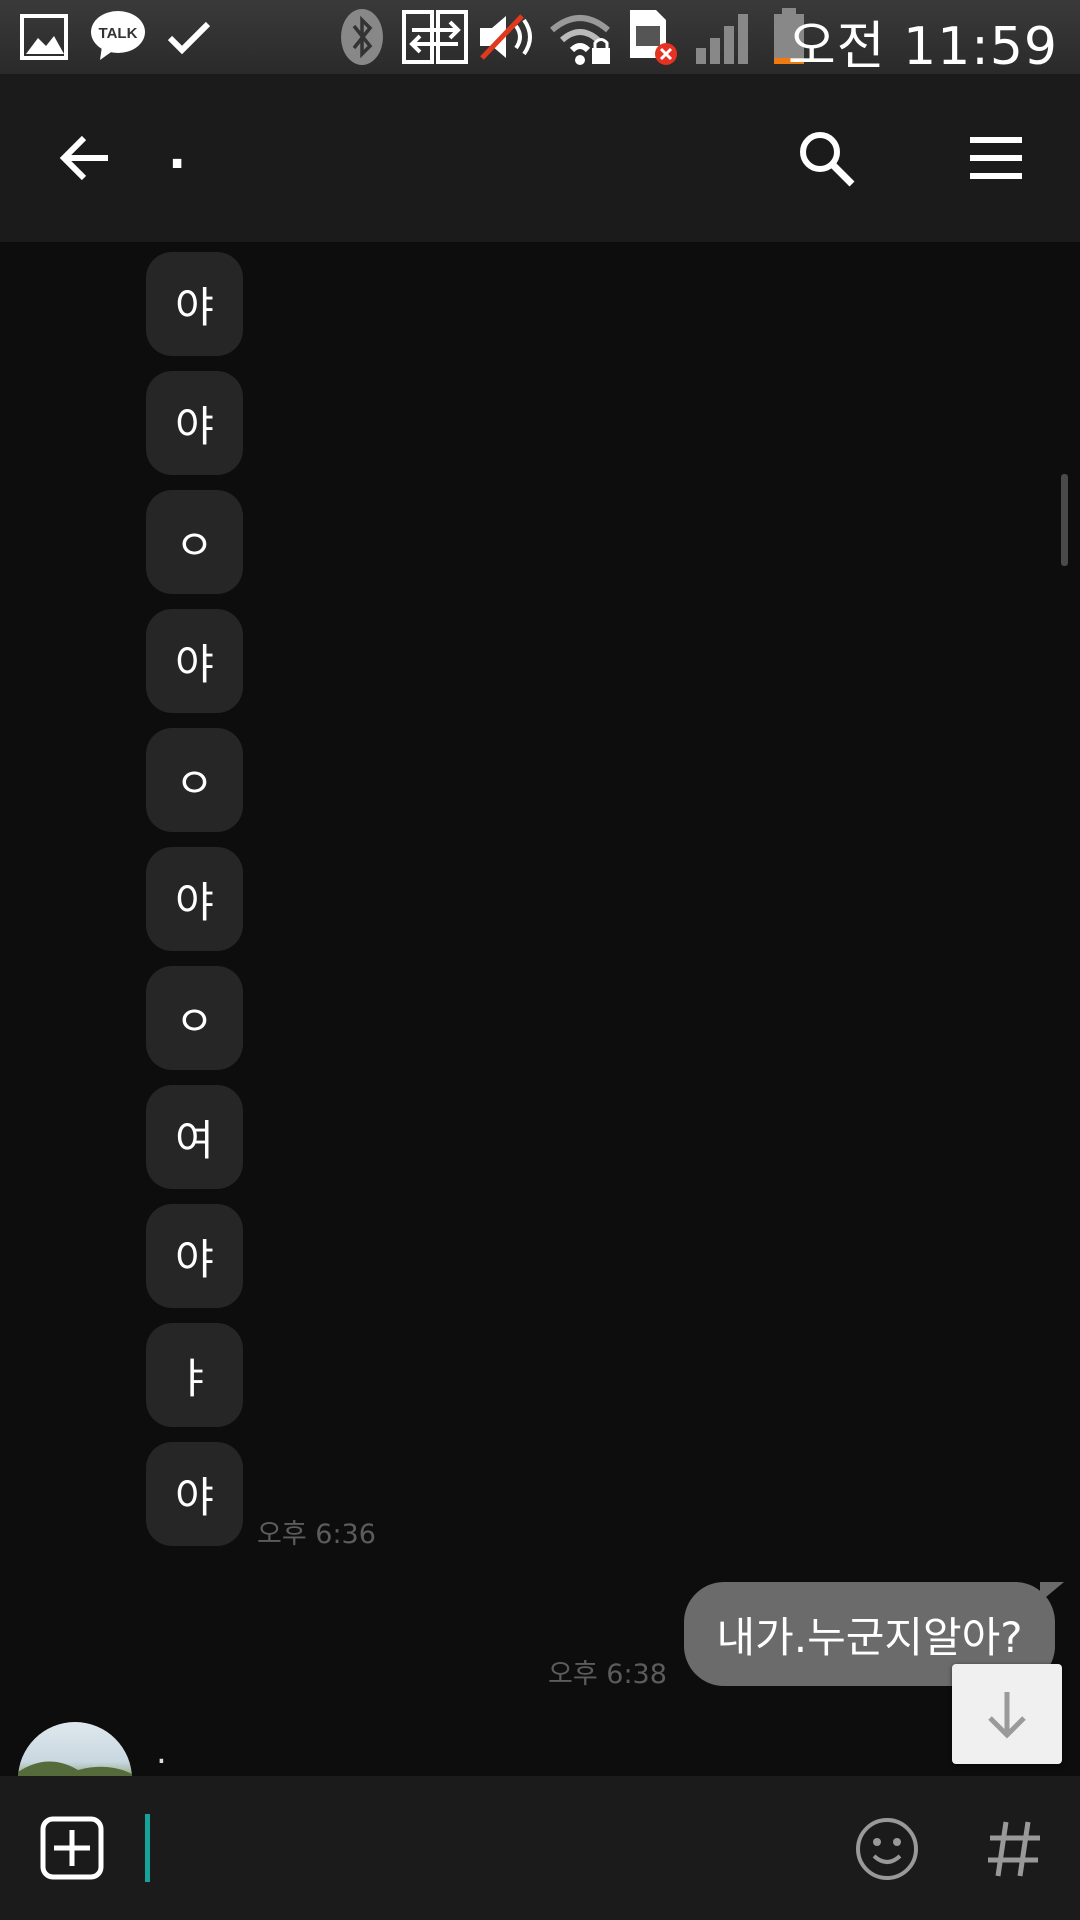 This screenshot has height=1920, width=1080. I want to click on arrow-down-icon, so click(1007, 1715).